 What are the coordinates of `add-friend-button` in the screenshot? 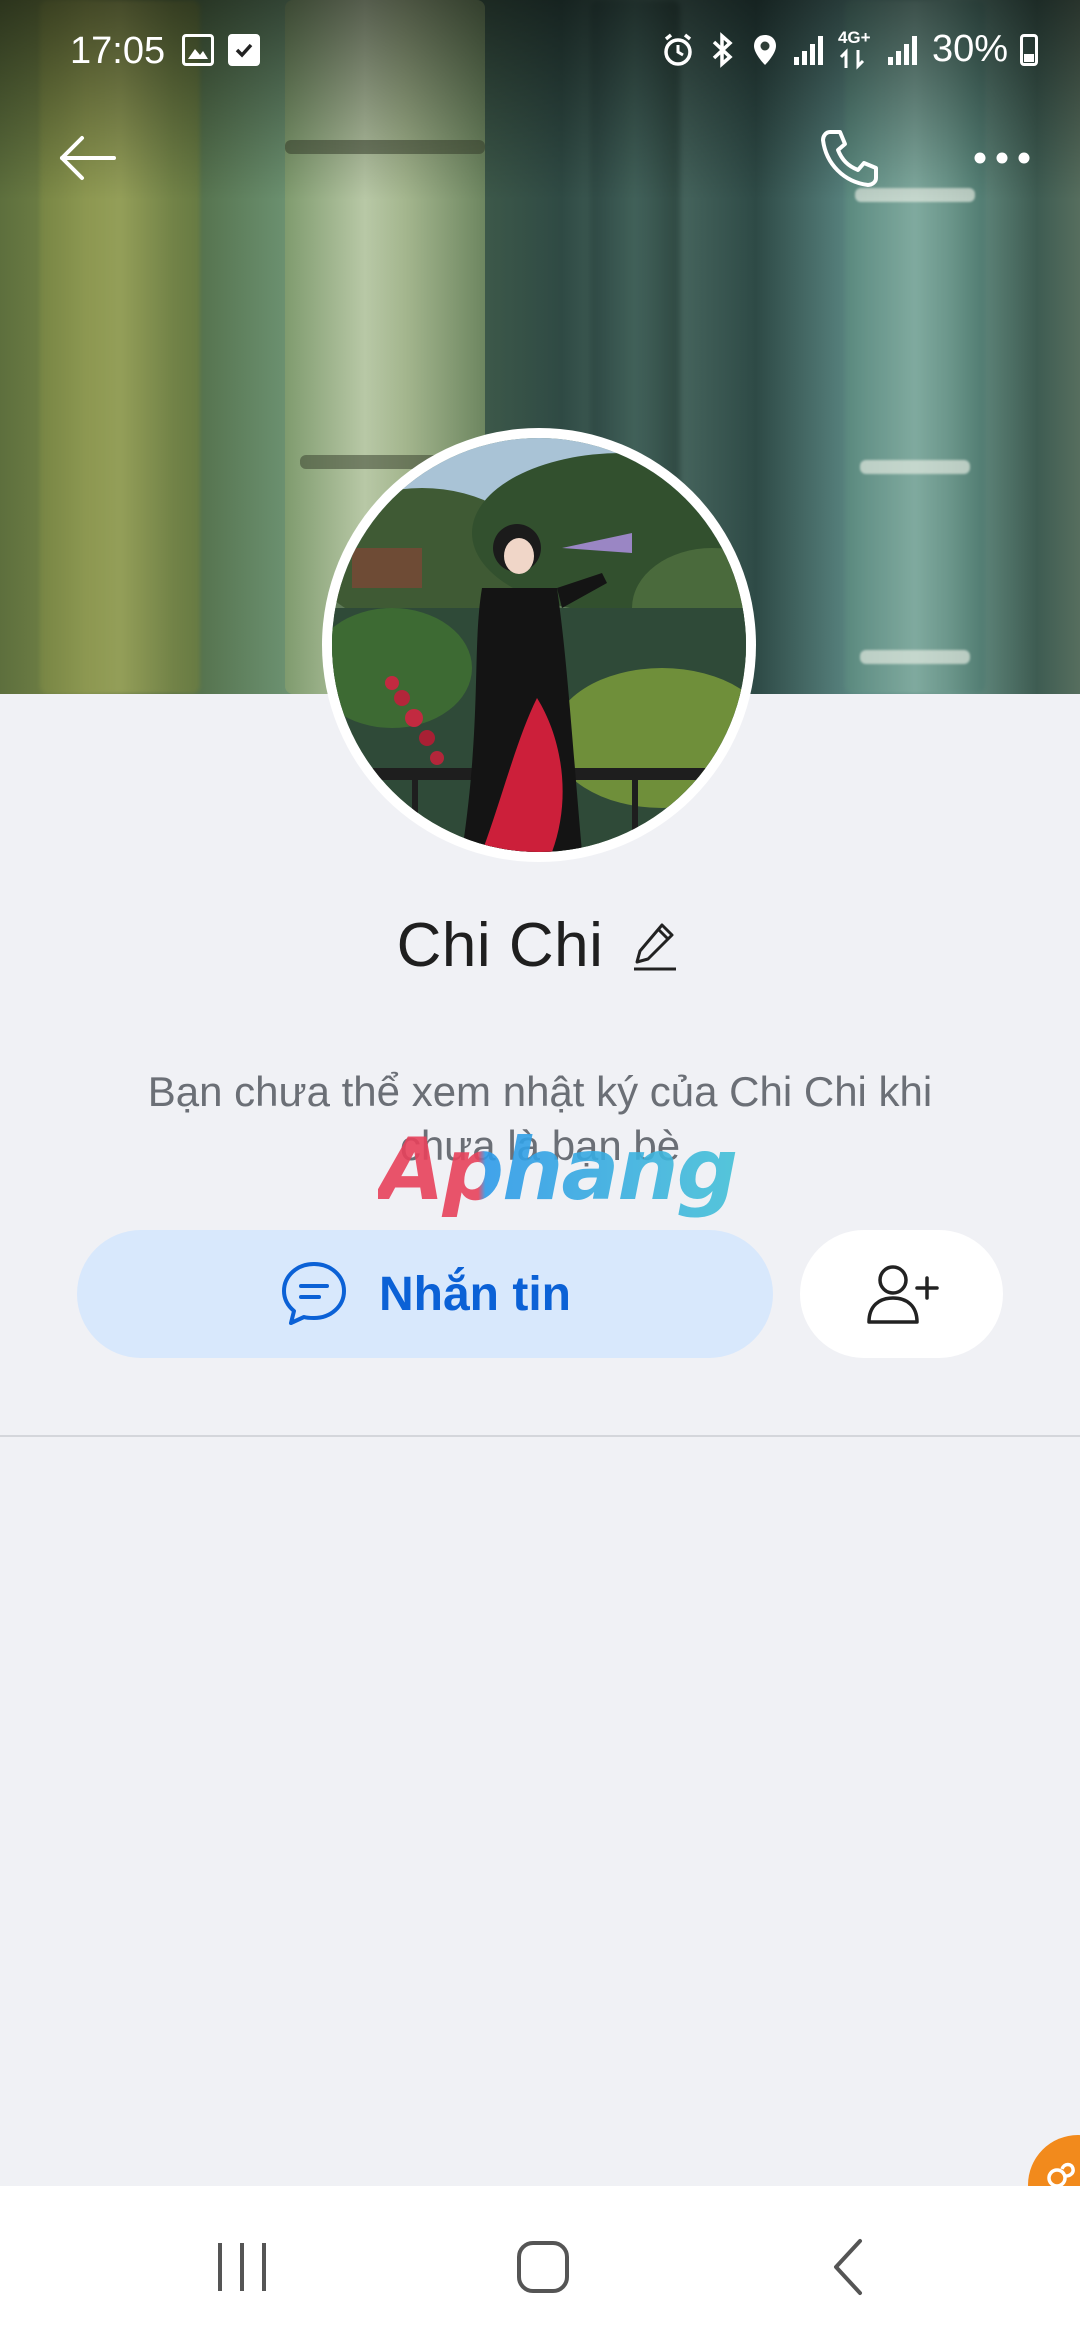 It's located at (901, 1294).